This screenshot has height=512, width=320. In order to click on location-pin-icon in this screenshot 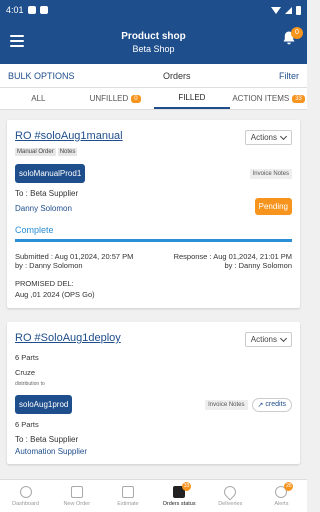, I will do `click(230, 491)`.